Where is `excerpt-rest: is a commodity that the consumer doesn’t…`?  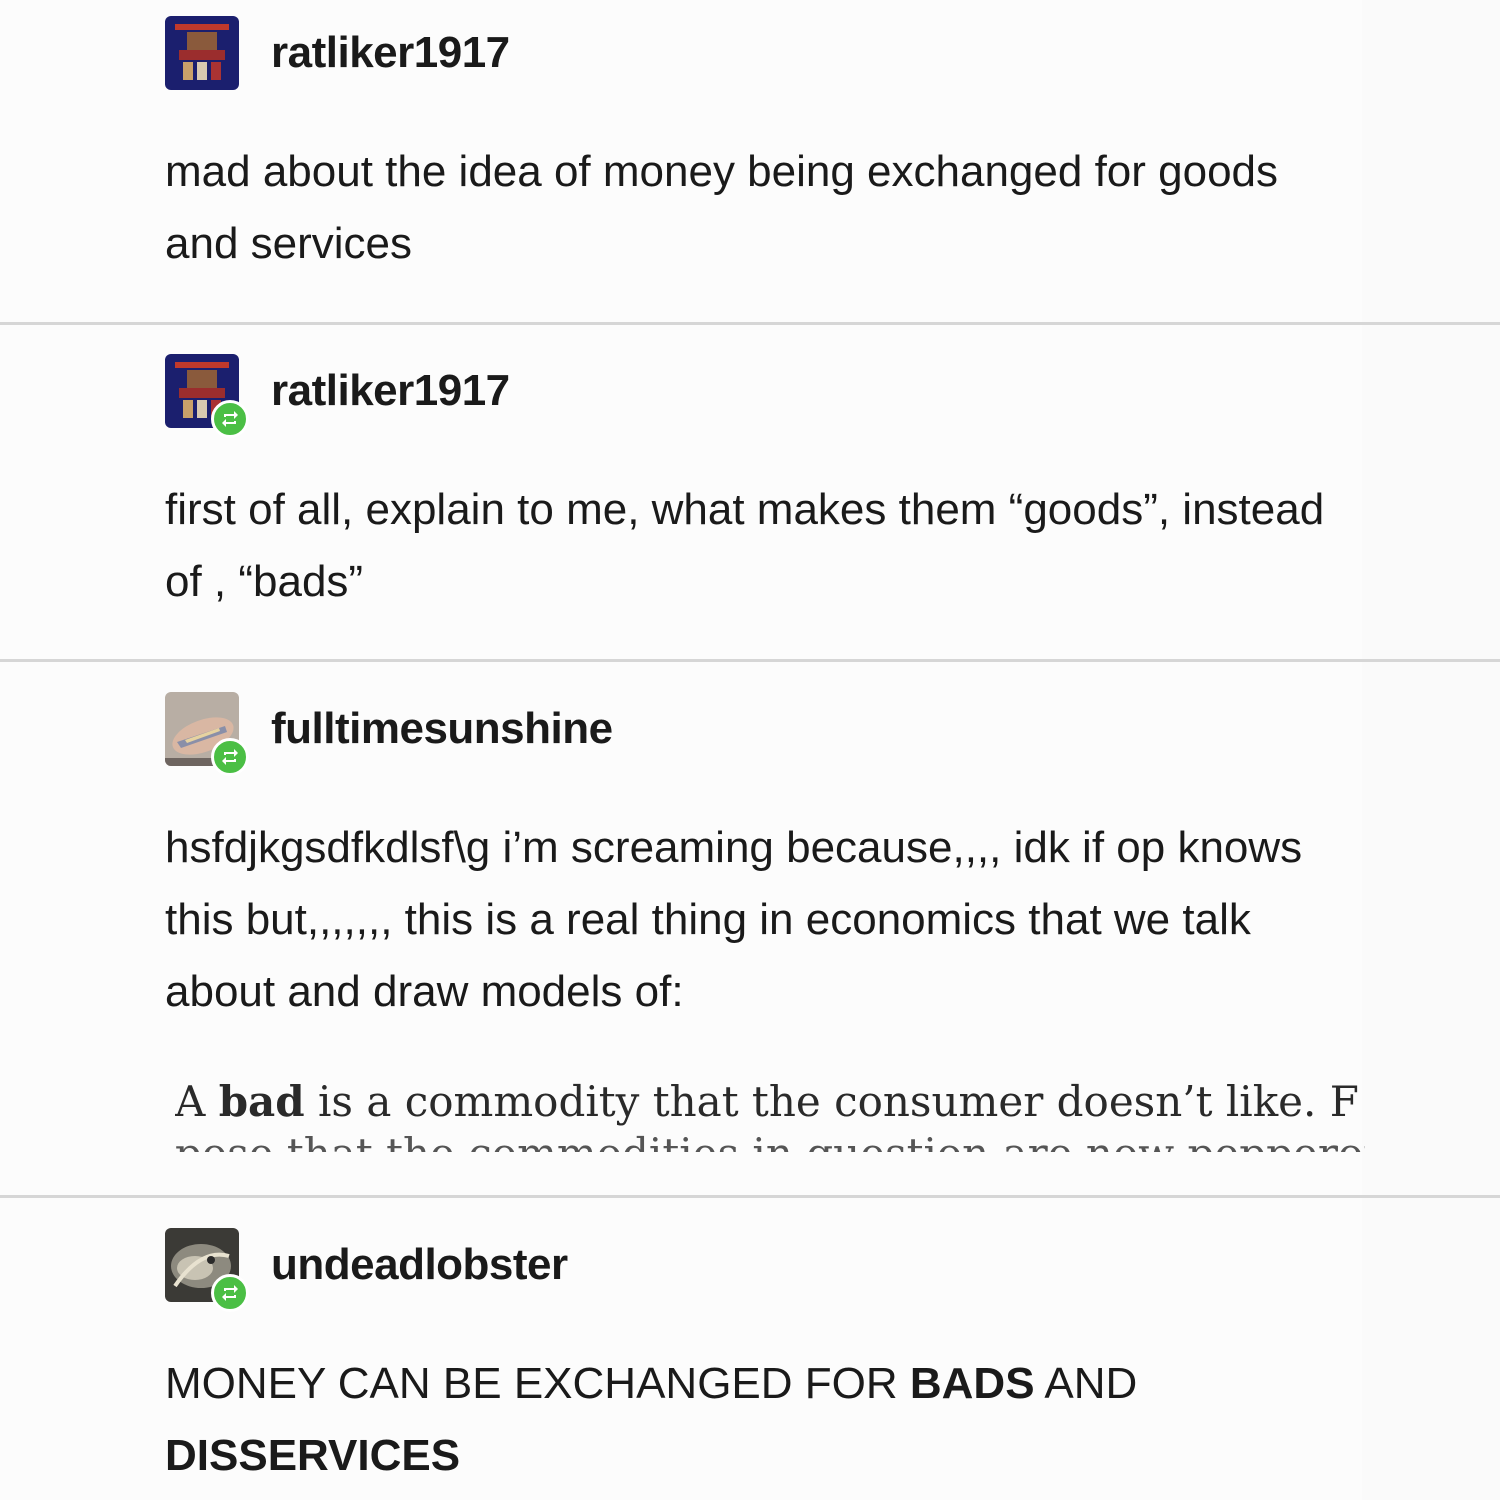
excerpt-rest: is a commodity that the consumer doesn’t… is located at coordinates (831, 1101).